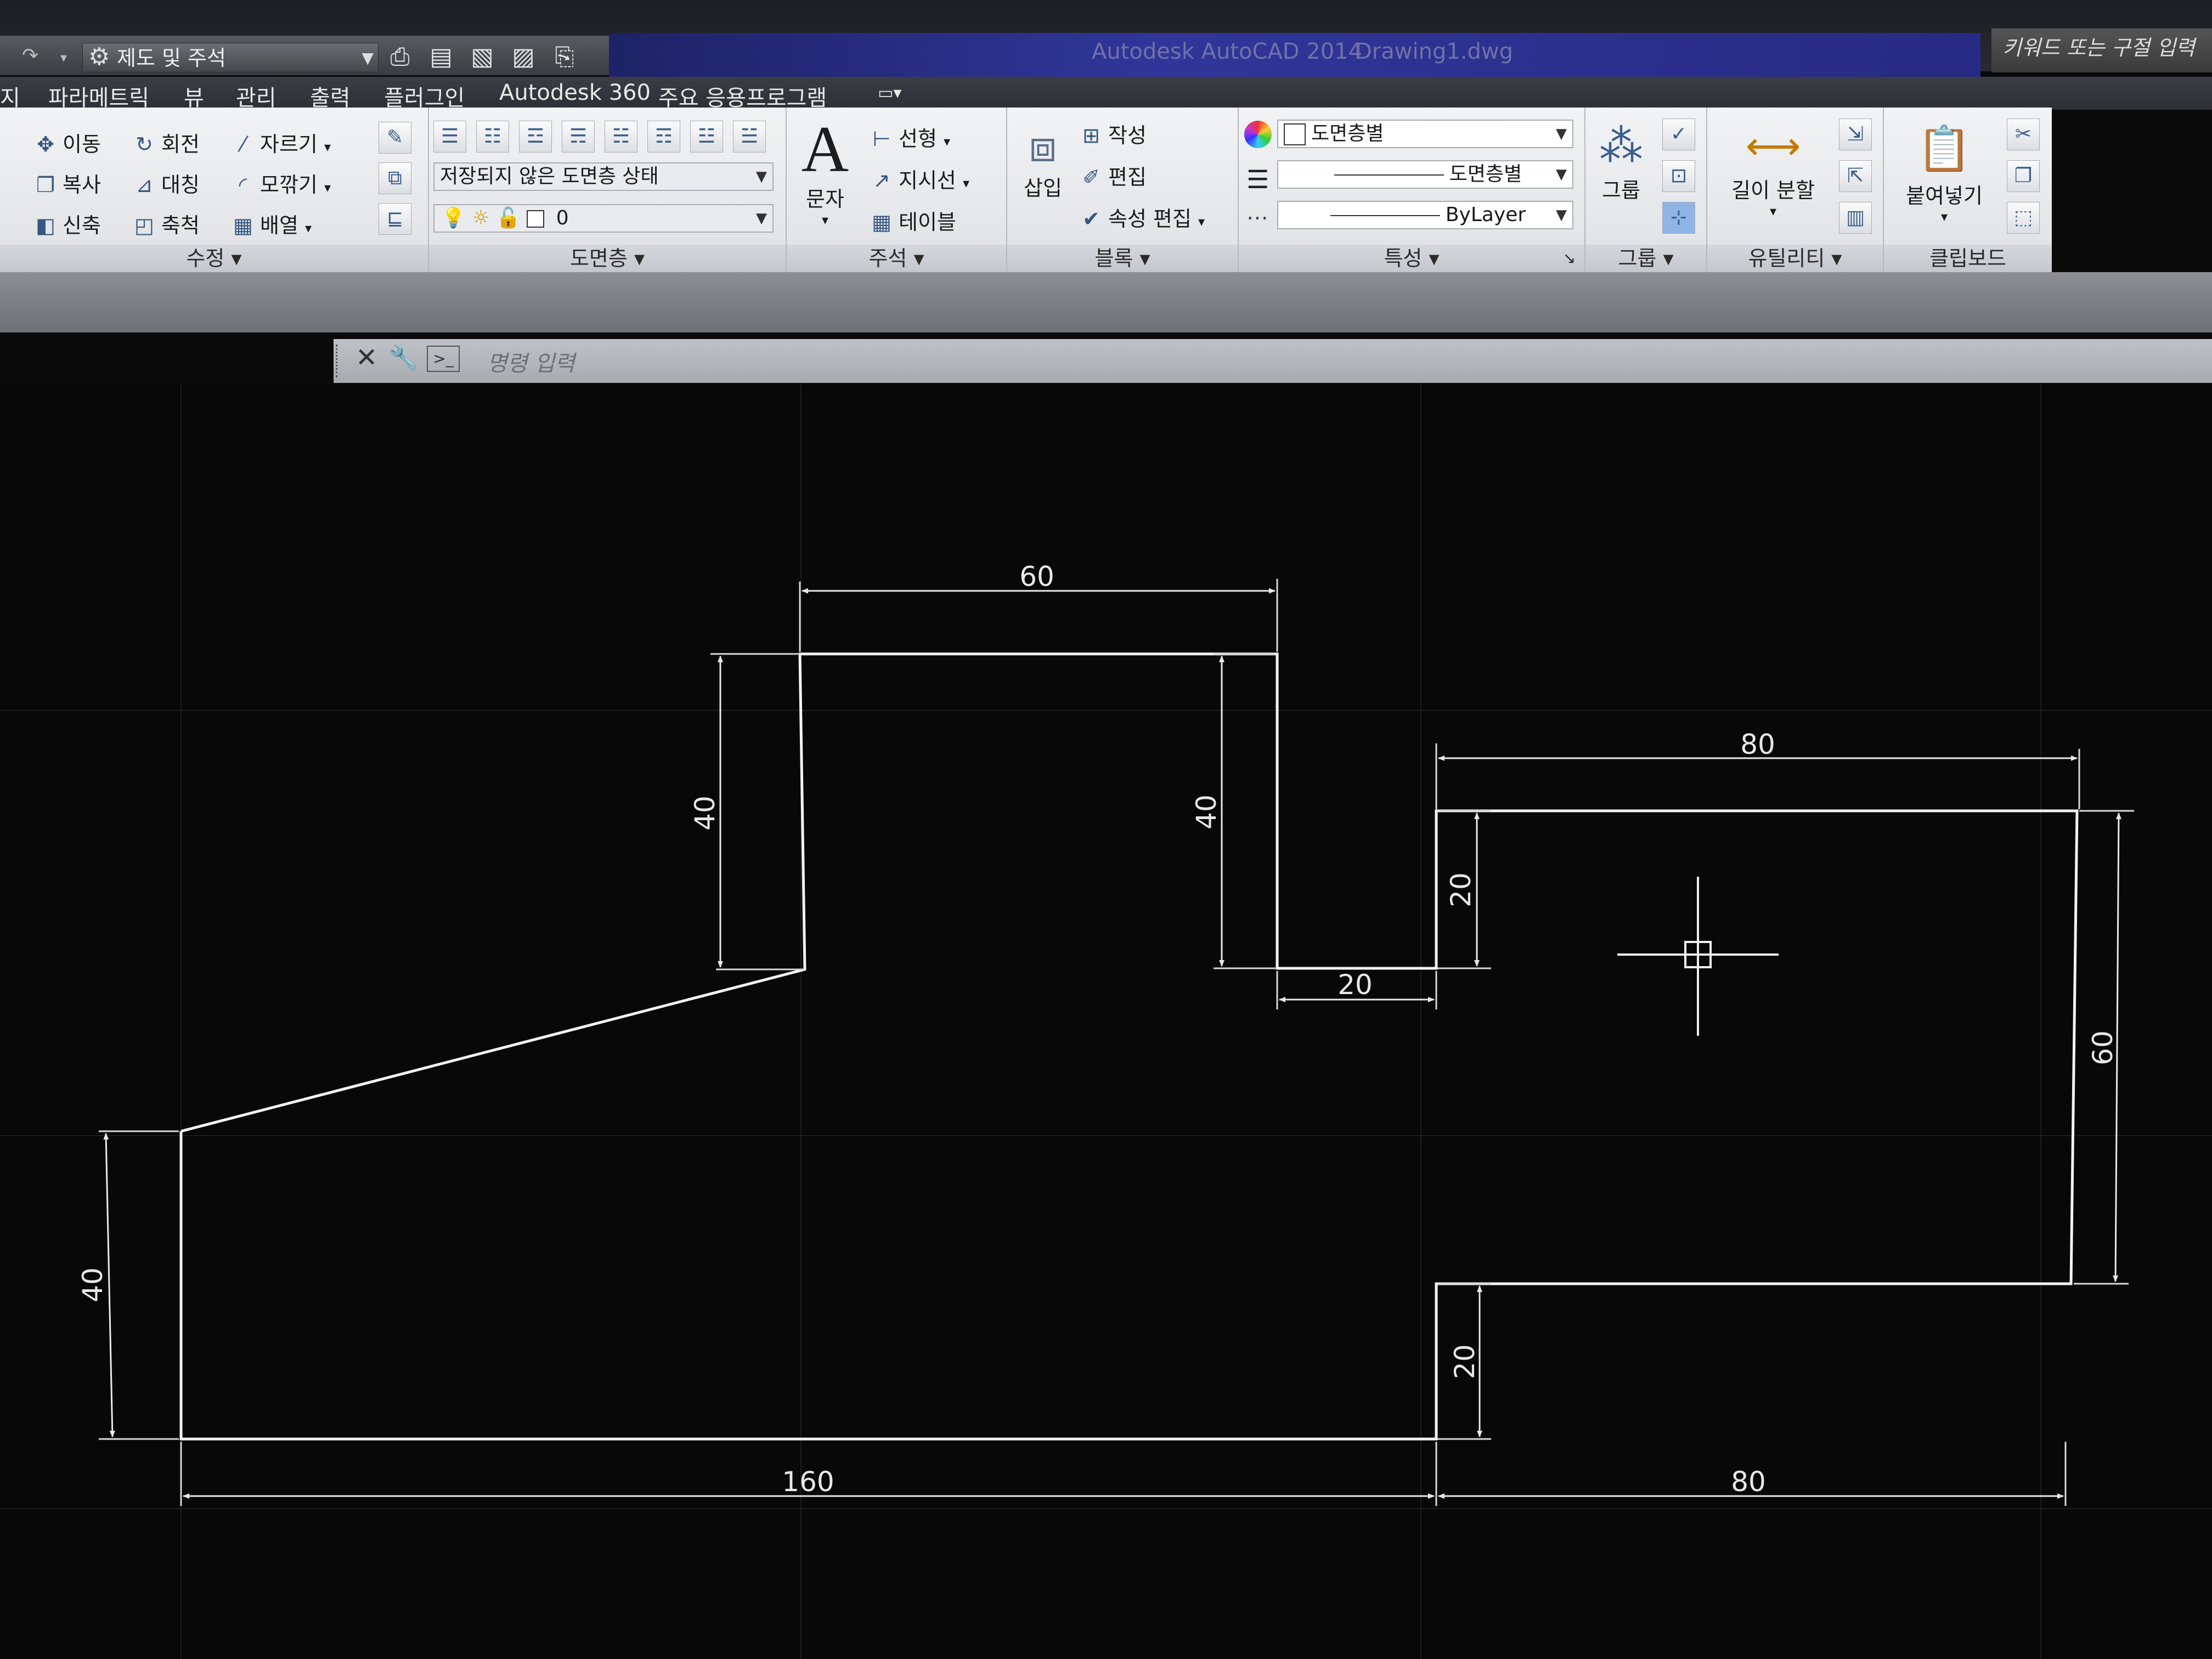  Describe the element at coordinates (1748, 1482) in the screenshot. I see `dim-bottom-right: 80` at that location.